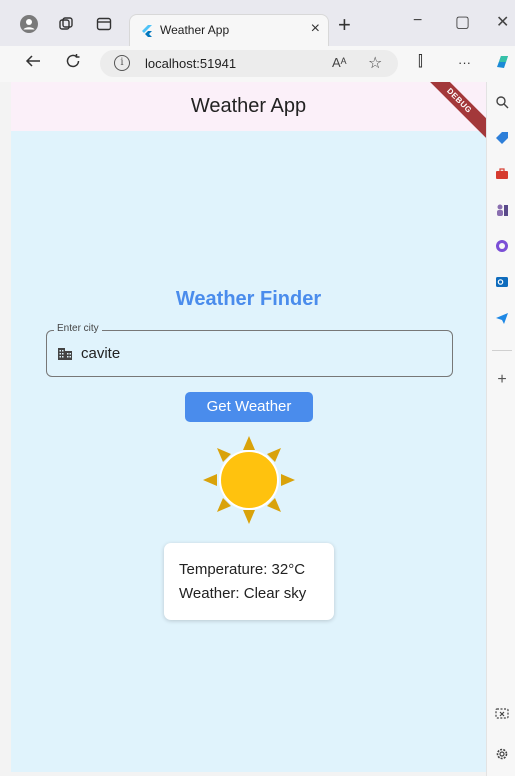 The width and height of the screenshot is (515, 776). What do you see at coordinates (249, 63) in the screenshot?
I see `url-box: i localhost:51941 Aᴬ ☆` at bounding box center [249, 63].